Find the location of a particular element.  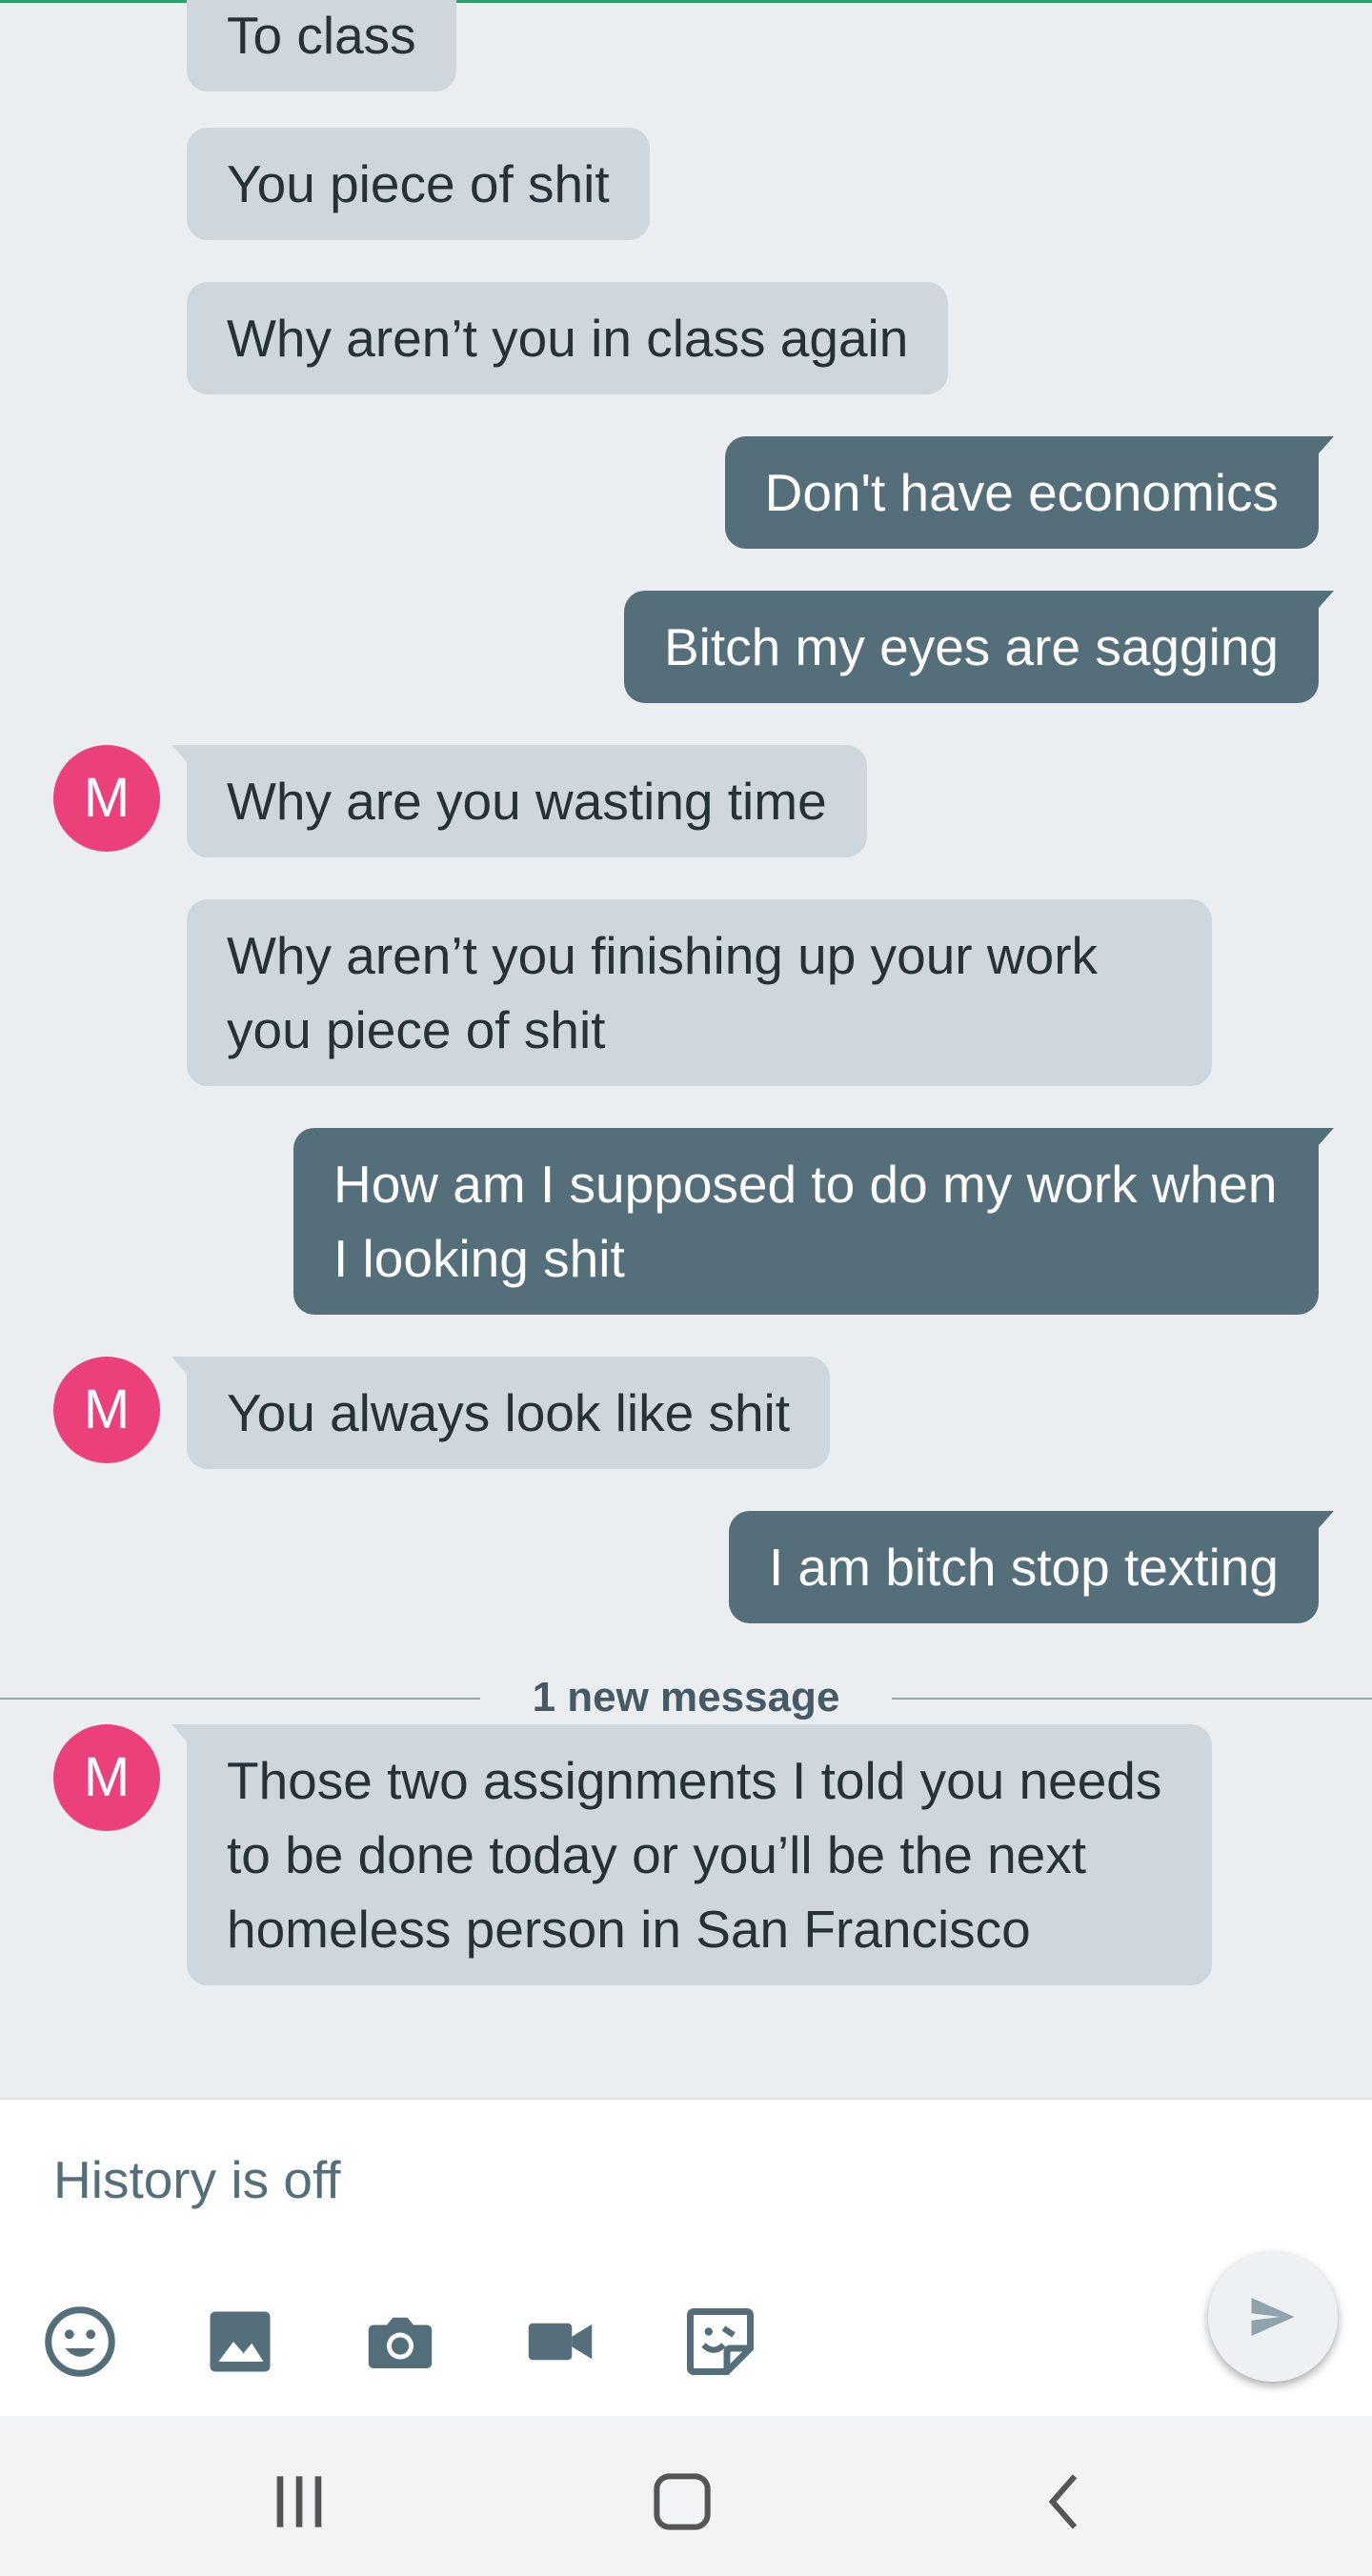

new-message-label: 1 new message is located at coordinates (686, 1698).